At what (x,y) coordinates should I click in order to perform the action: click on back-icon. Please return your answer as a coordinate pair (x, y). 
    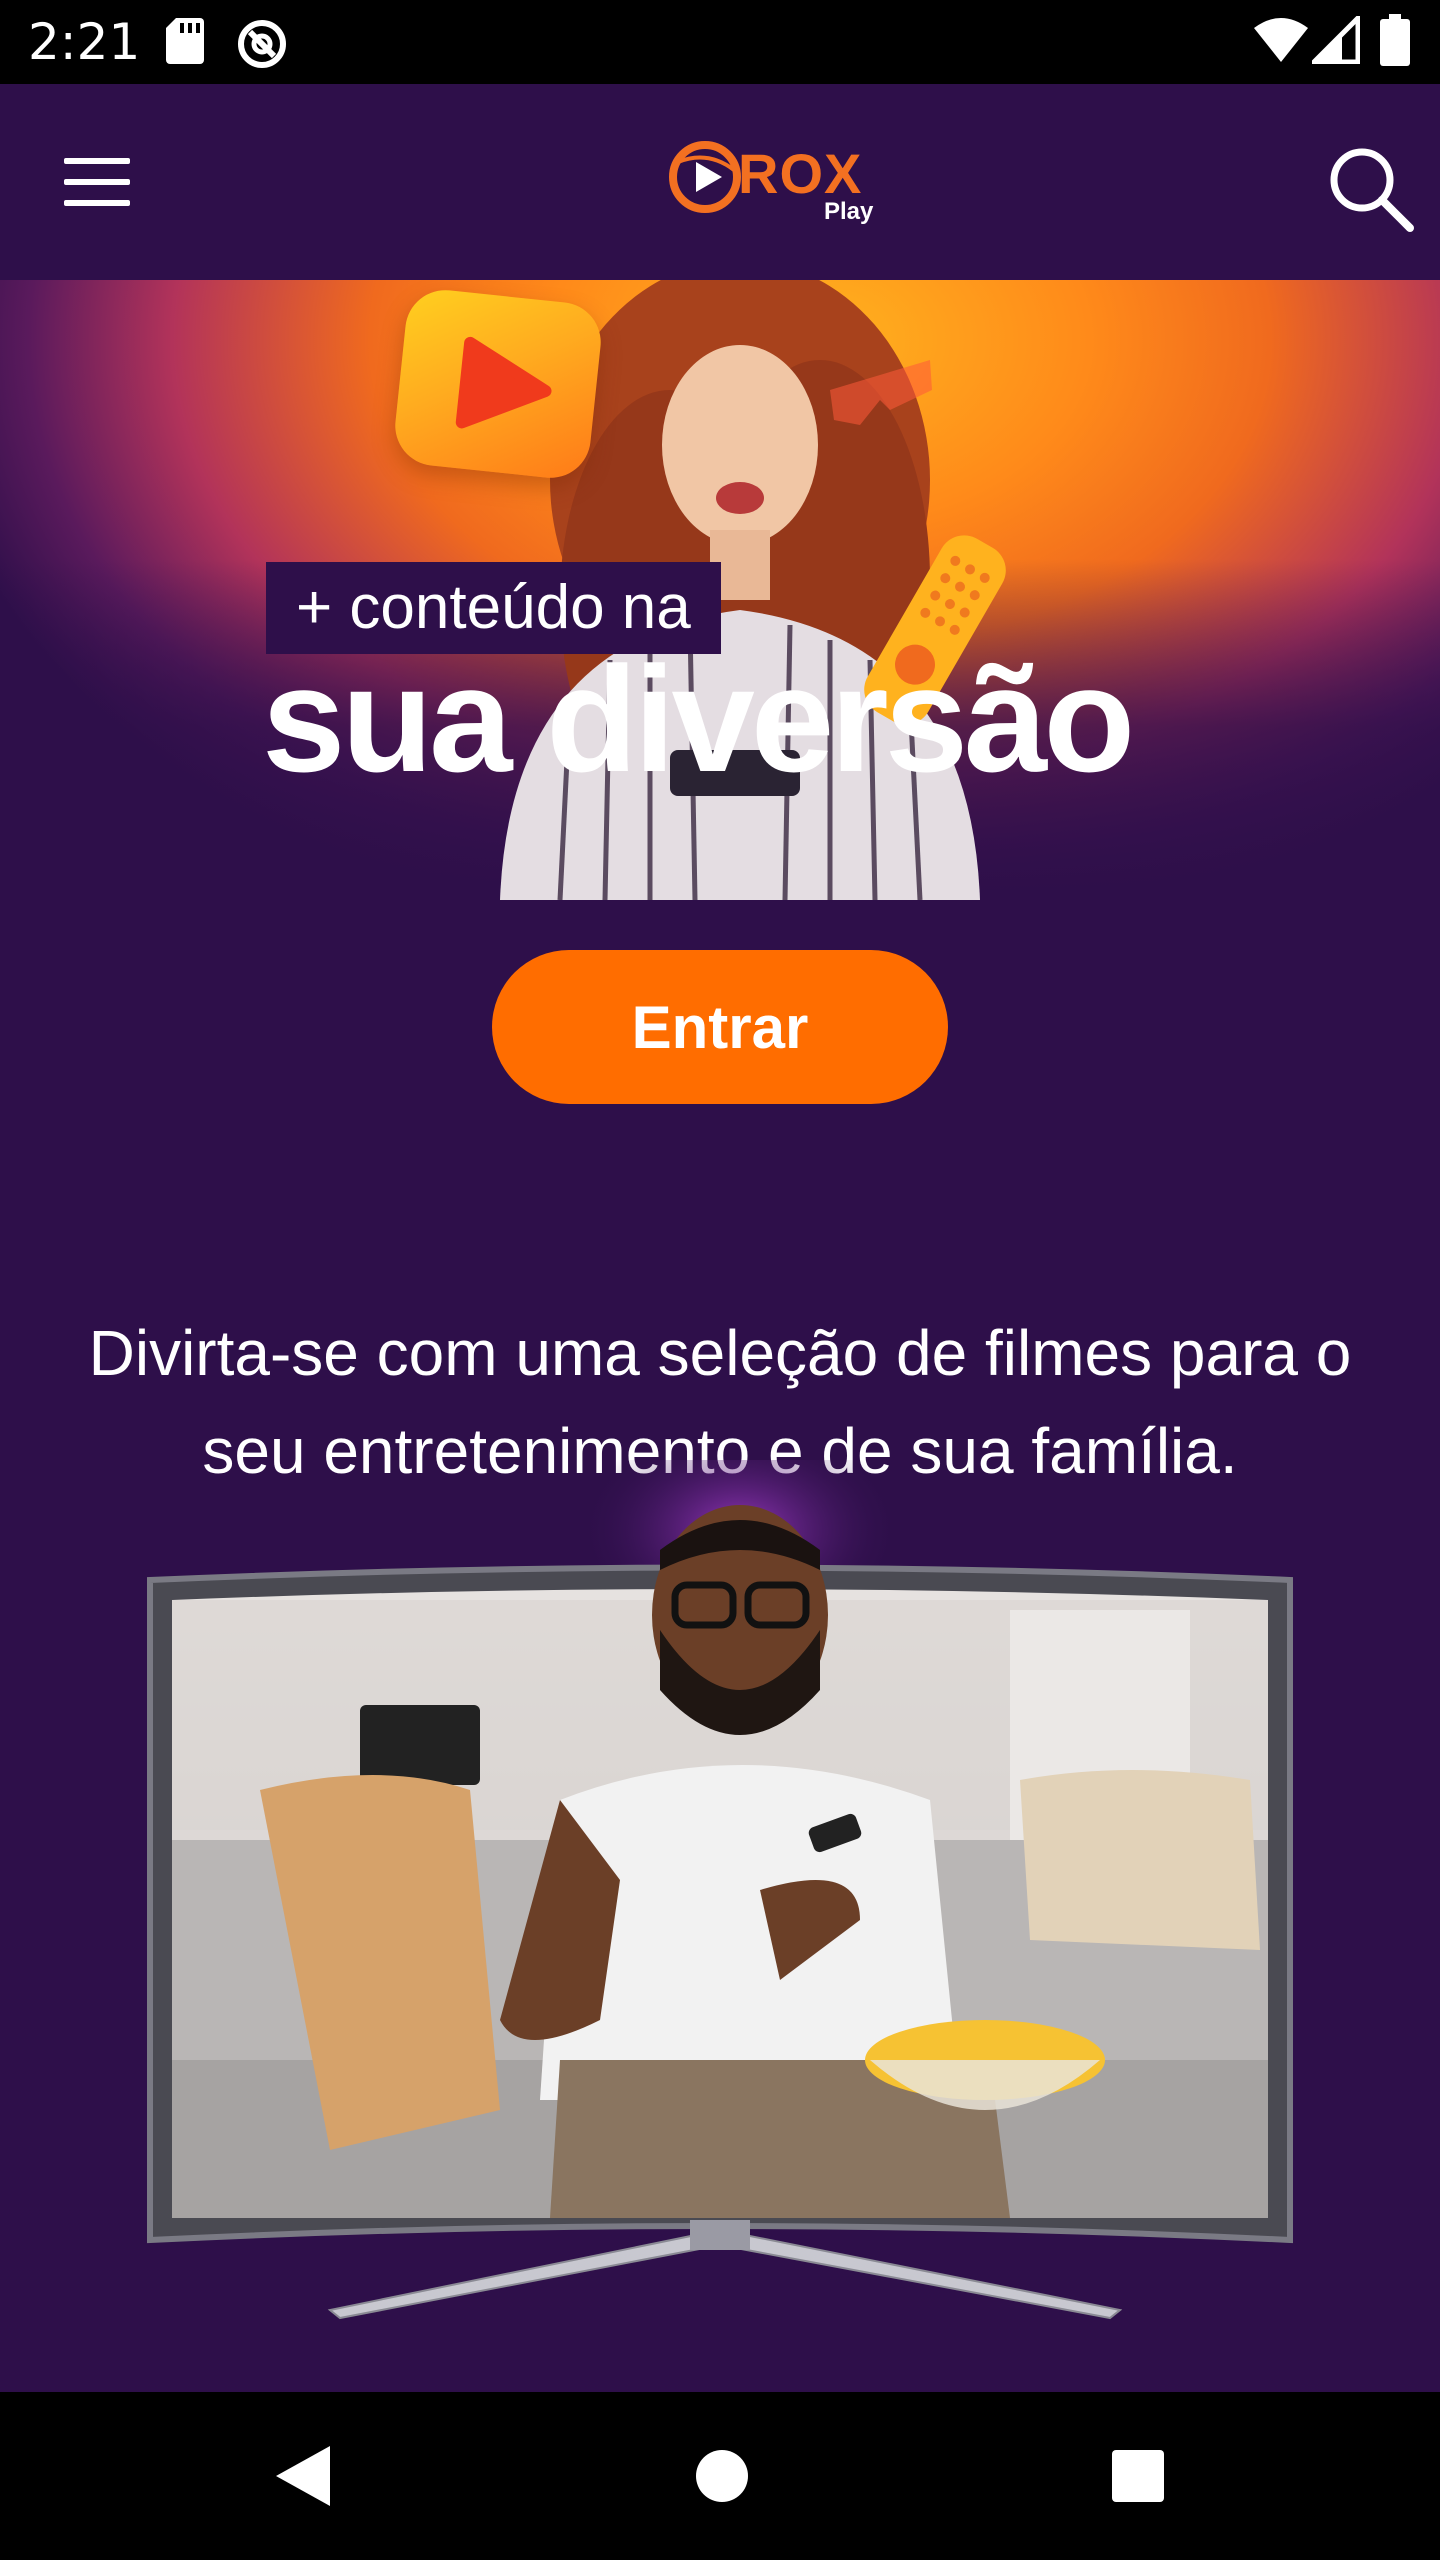
    Looking at the image, I should click on (302, 2476).